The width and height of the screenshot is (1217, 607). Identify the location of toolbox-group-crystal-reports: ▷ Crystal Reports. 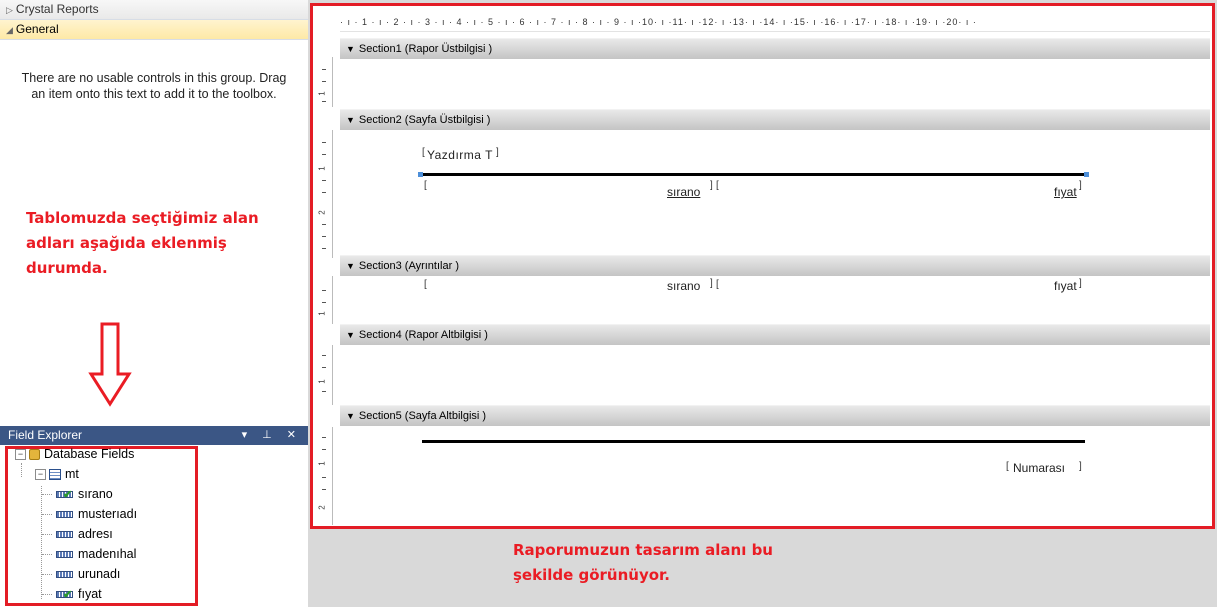
(154, 10).